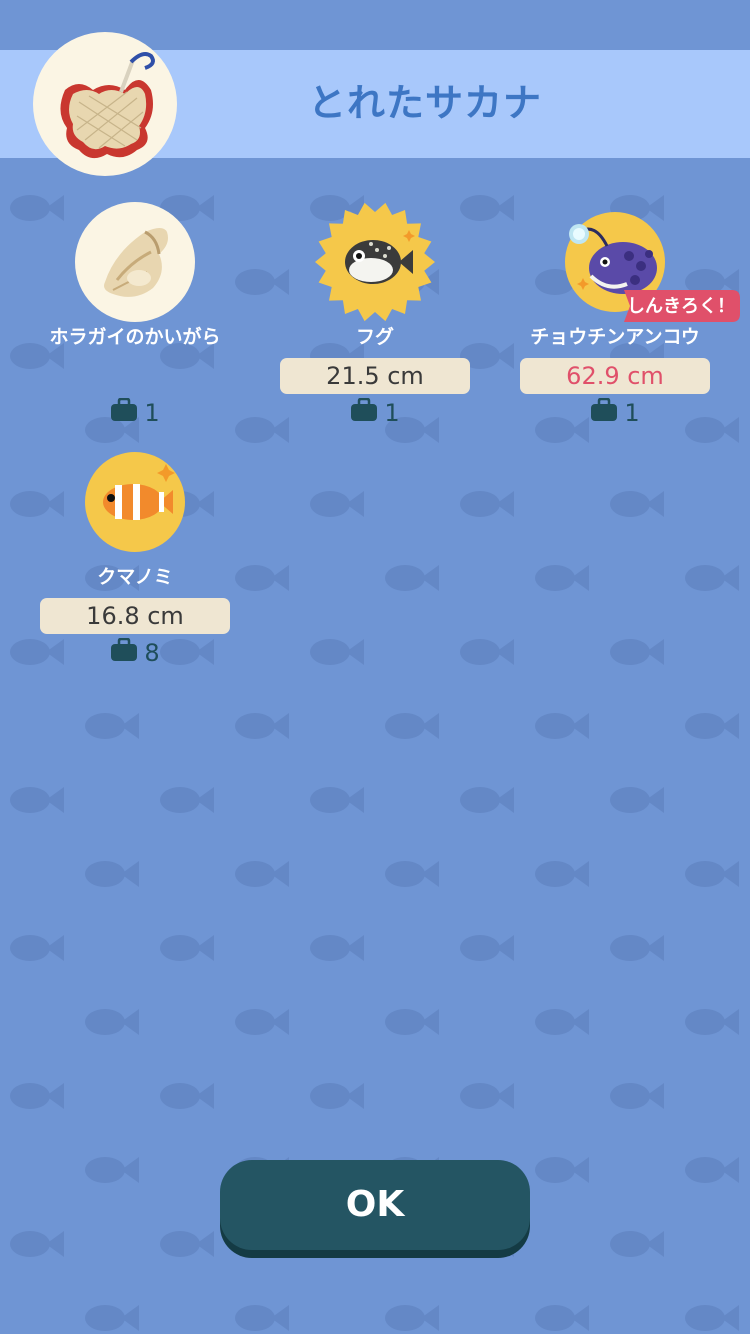 Image resolution: width=750 pixels, height=1334 pixels. I want to click on item-size-record: 62.9 cm, so click(615, 376).